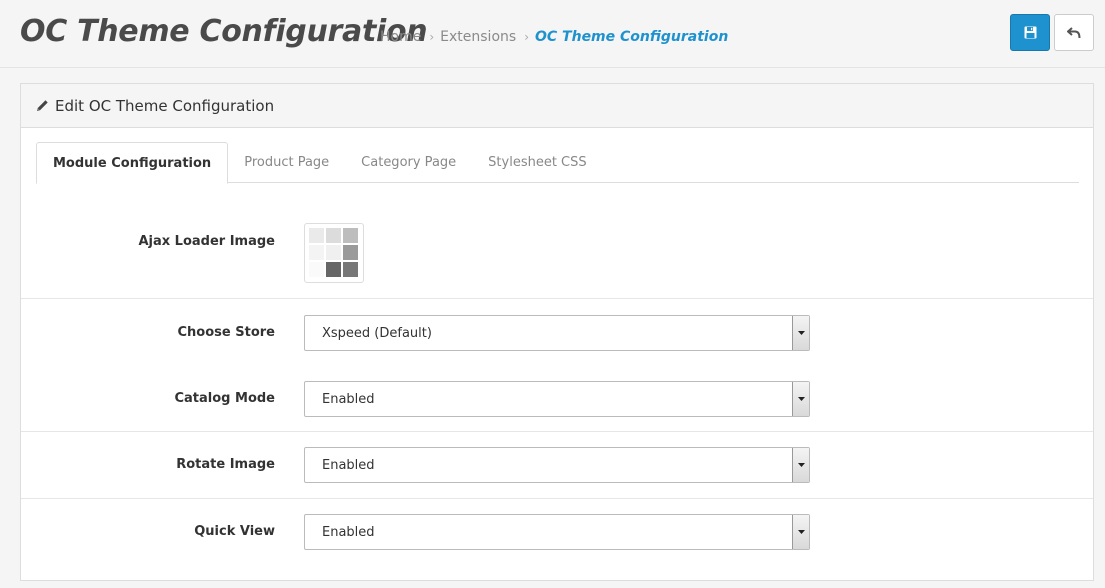 This screenshot has height=588, width=1105. What do you see at coordinates (400, 37) in the screenshot?
I see `breadcrumb-home: Home` at bounding box center [400, 37].